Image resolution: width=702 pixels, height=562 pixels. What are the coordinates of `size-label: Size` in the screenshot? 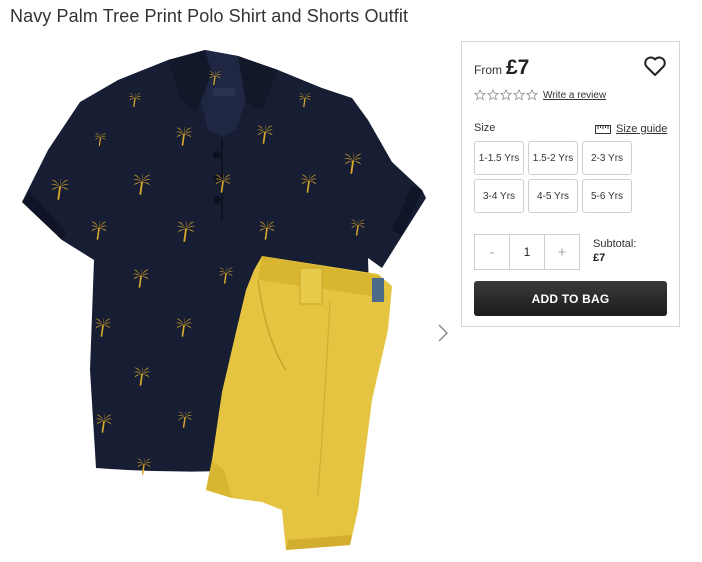 It's located at (485, 128).